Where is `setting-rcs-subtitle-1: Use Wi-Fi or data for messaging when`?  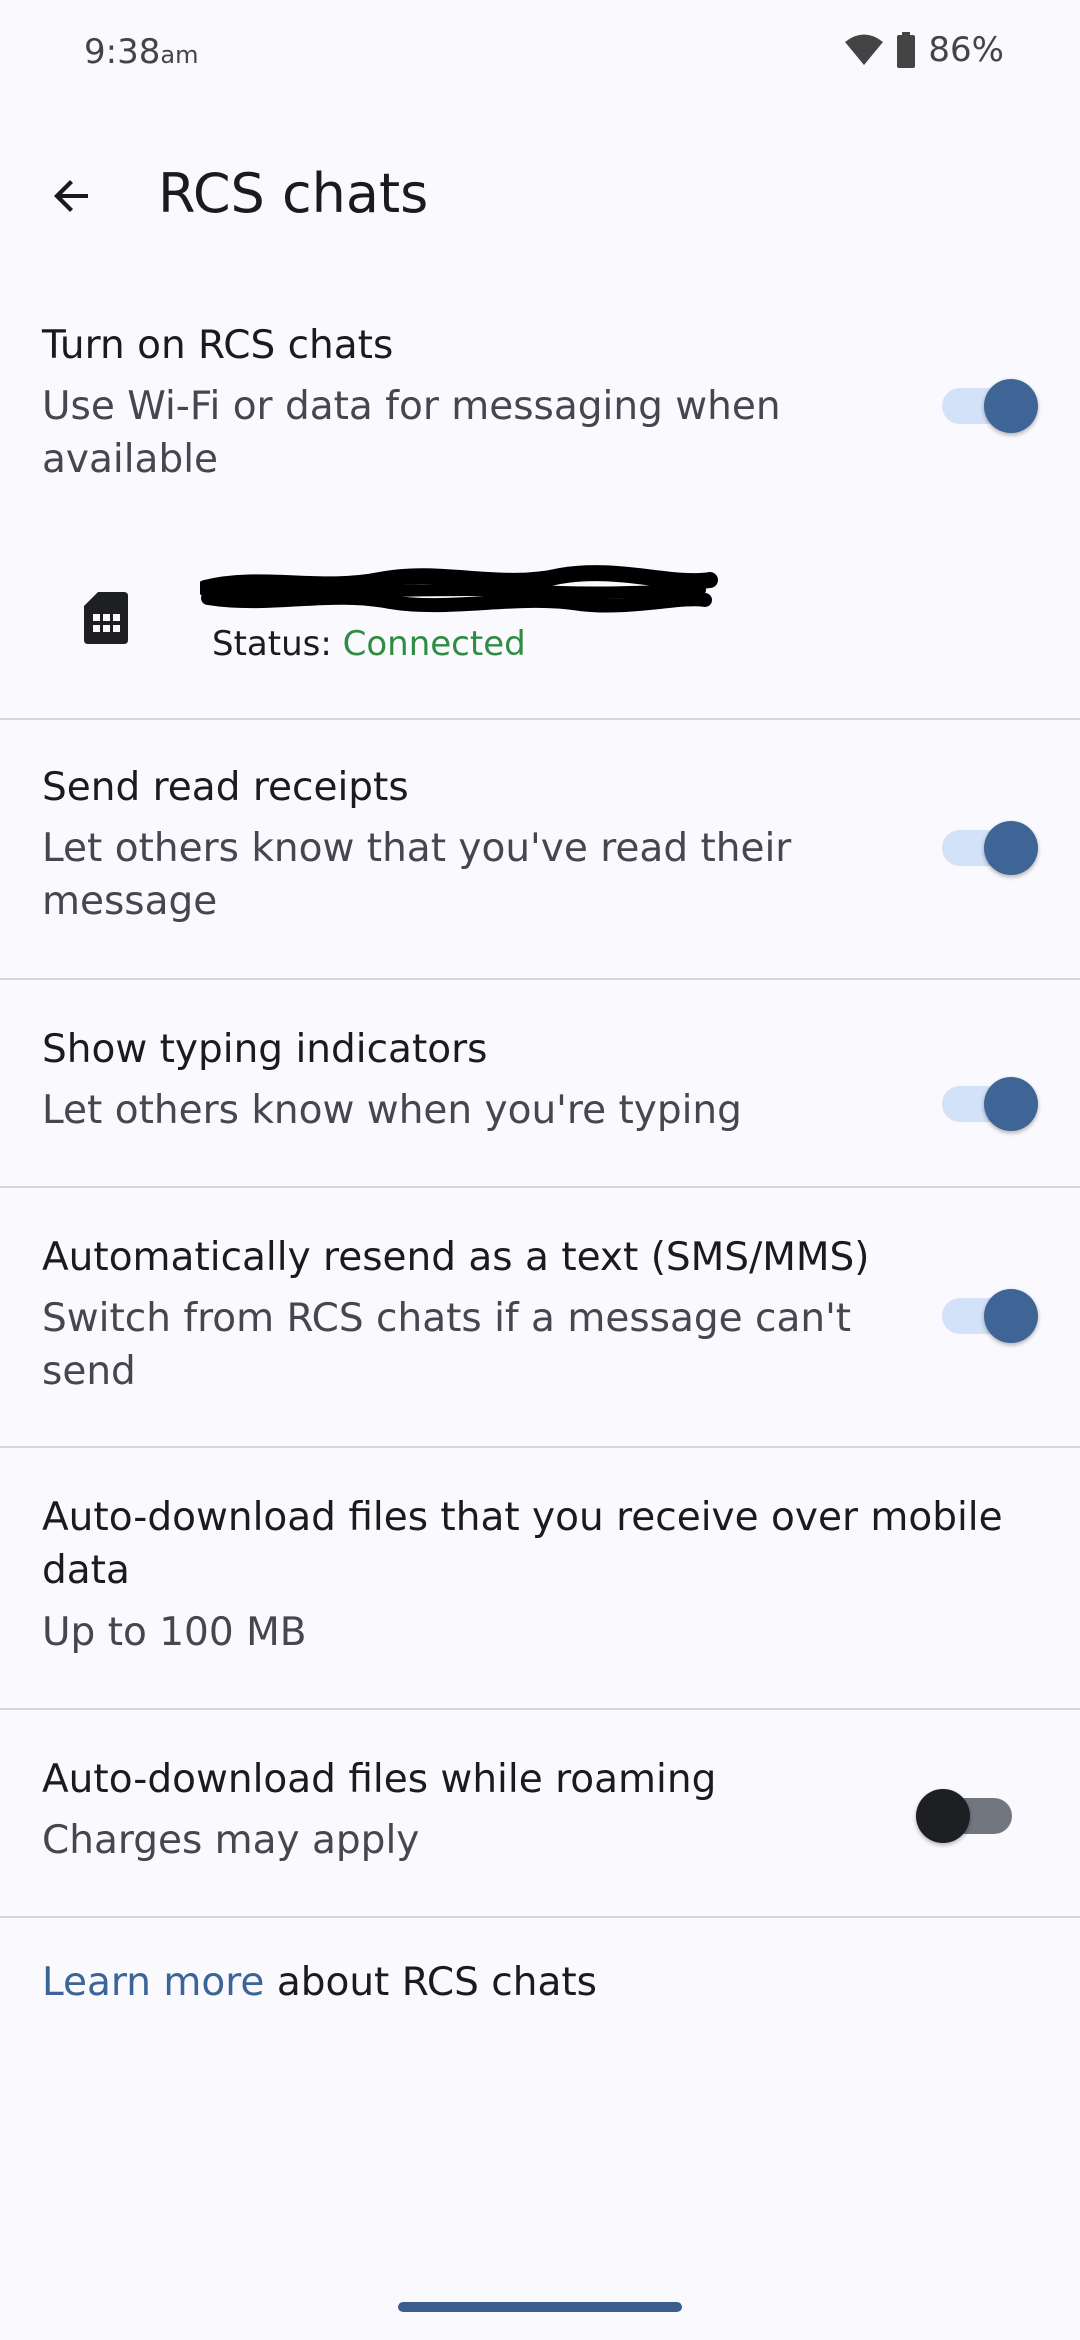
setting-rcs-subtitle-1: Use Wi-Fi or data for messaging when is located at coordinates (411, 406).